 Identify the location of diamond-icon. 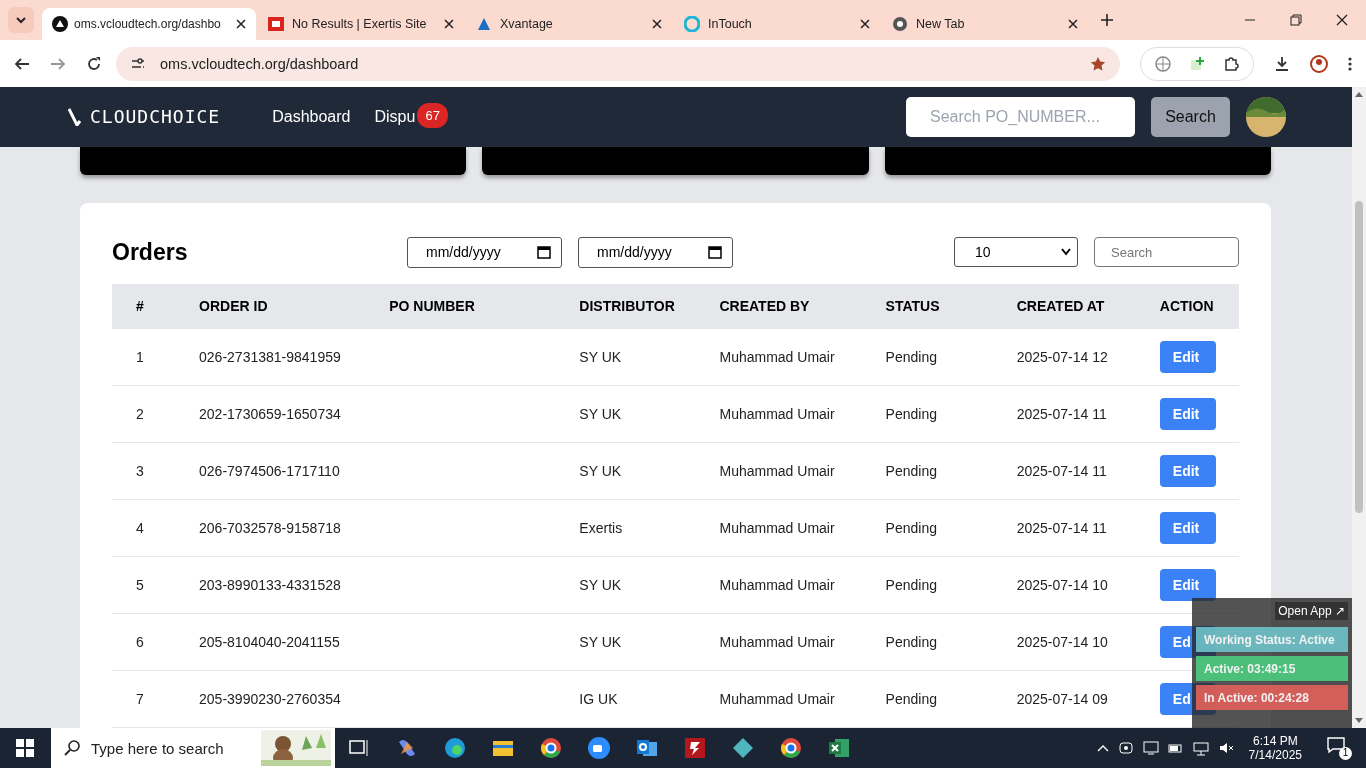
(743, 748).